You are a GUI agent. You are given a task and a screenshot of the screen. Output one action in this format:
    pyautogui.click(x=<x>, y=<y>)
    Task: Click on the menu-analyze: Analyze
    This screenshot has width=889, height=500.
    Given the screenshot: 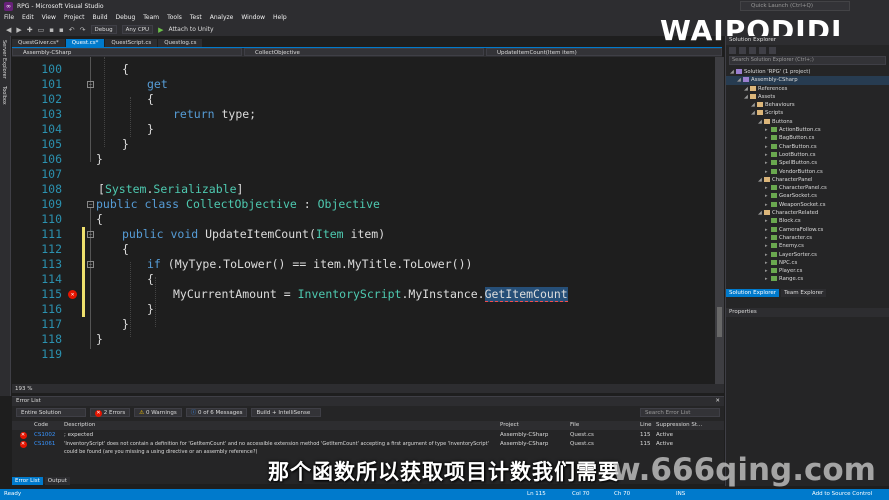 What is the action you would take?
    pyautogui.click(x=222, y=17)
    